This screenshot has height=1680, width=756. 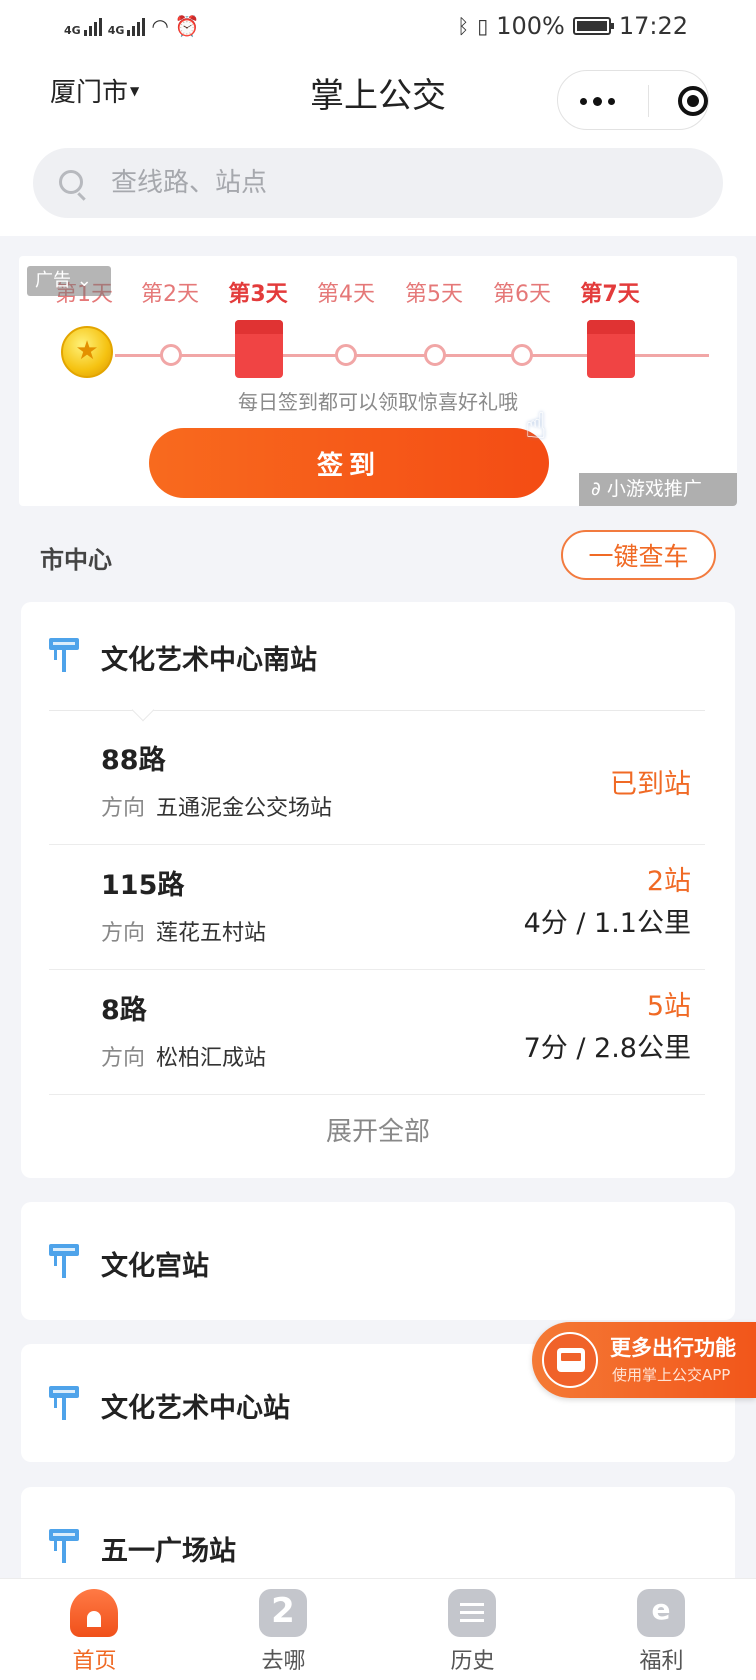 I want to click on nav-header: 厦门市 ▼ 掌上公交, so click(x=378, y=98).